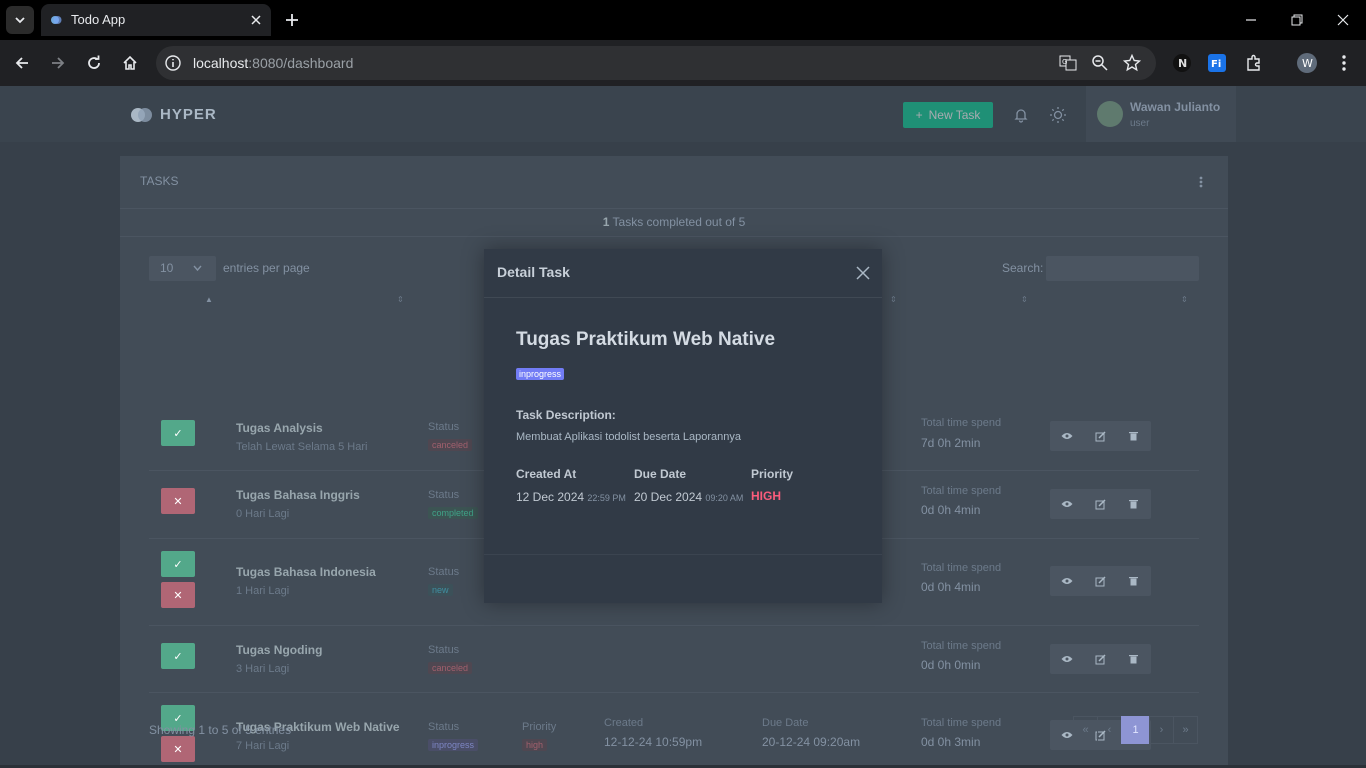 The width and height of the screenshot is (1366, 768). What do you see at coordinates (546, 474) in the screenshot?
I see `created-at-label: Created At` at bounding box center [546, 474].